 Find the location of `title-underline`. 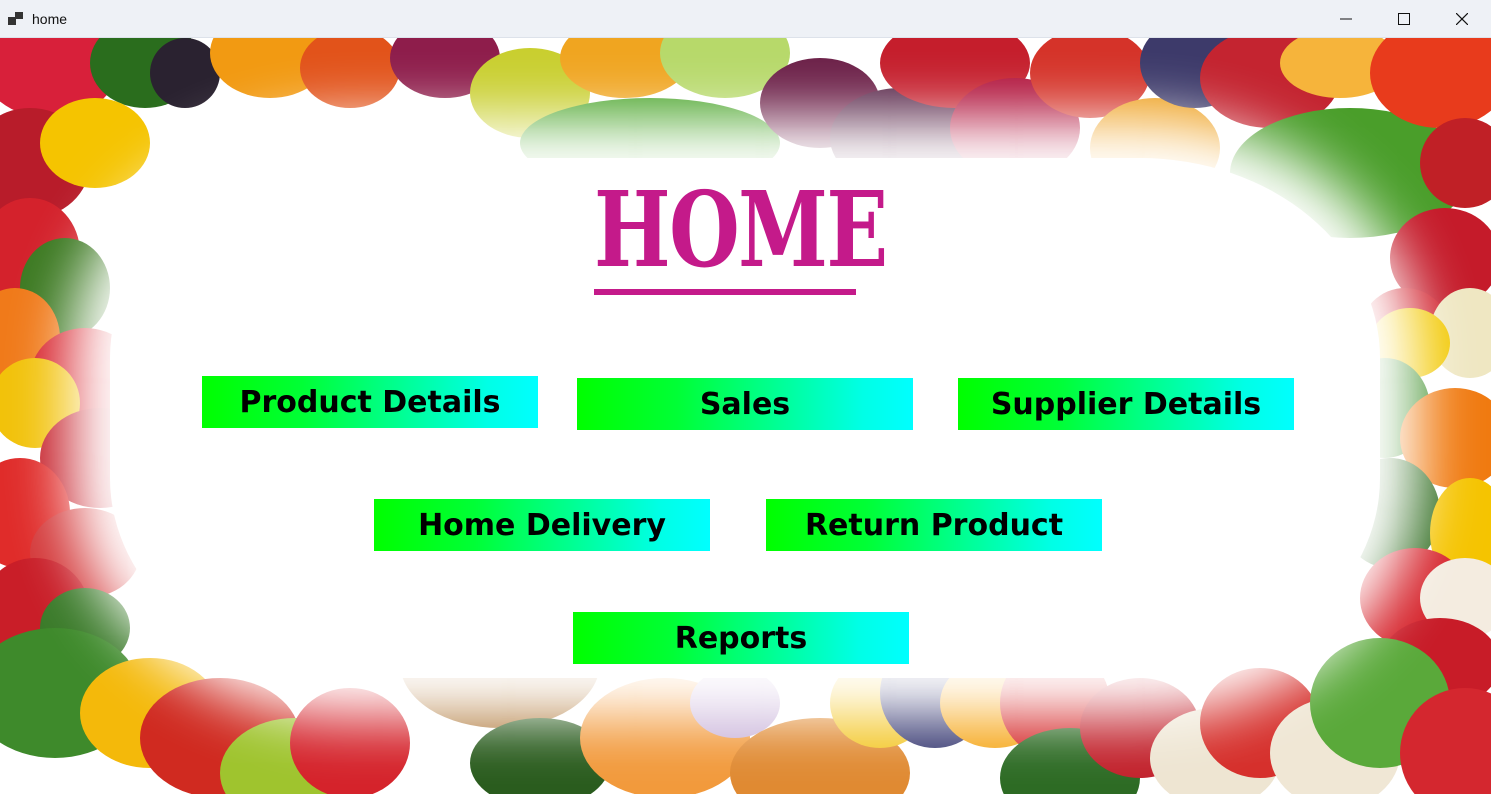

title-underline is located at coordinates (725, 292).